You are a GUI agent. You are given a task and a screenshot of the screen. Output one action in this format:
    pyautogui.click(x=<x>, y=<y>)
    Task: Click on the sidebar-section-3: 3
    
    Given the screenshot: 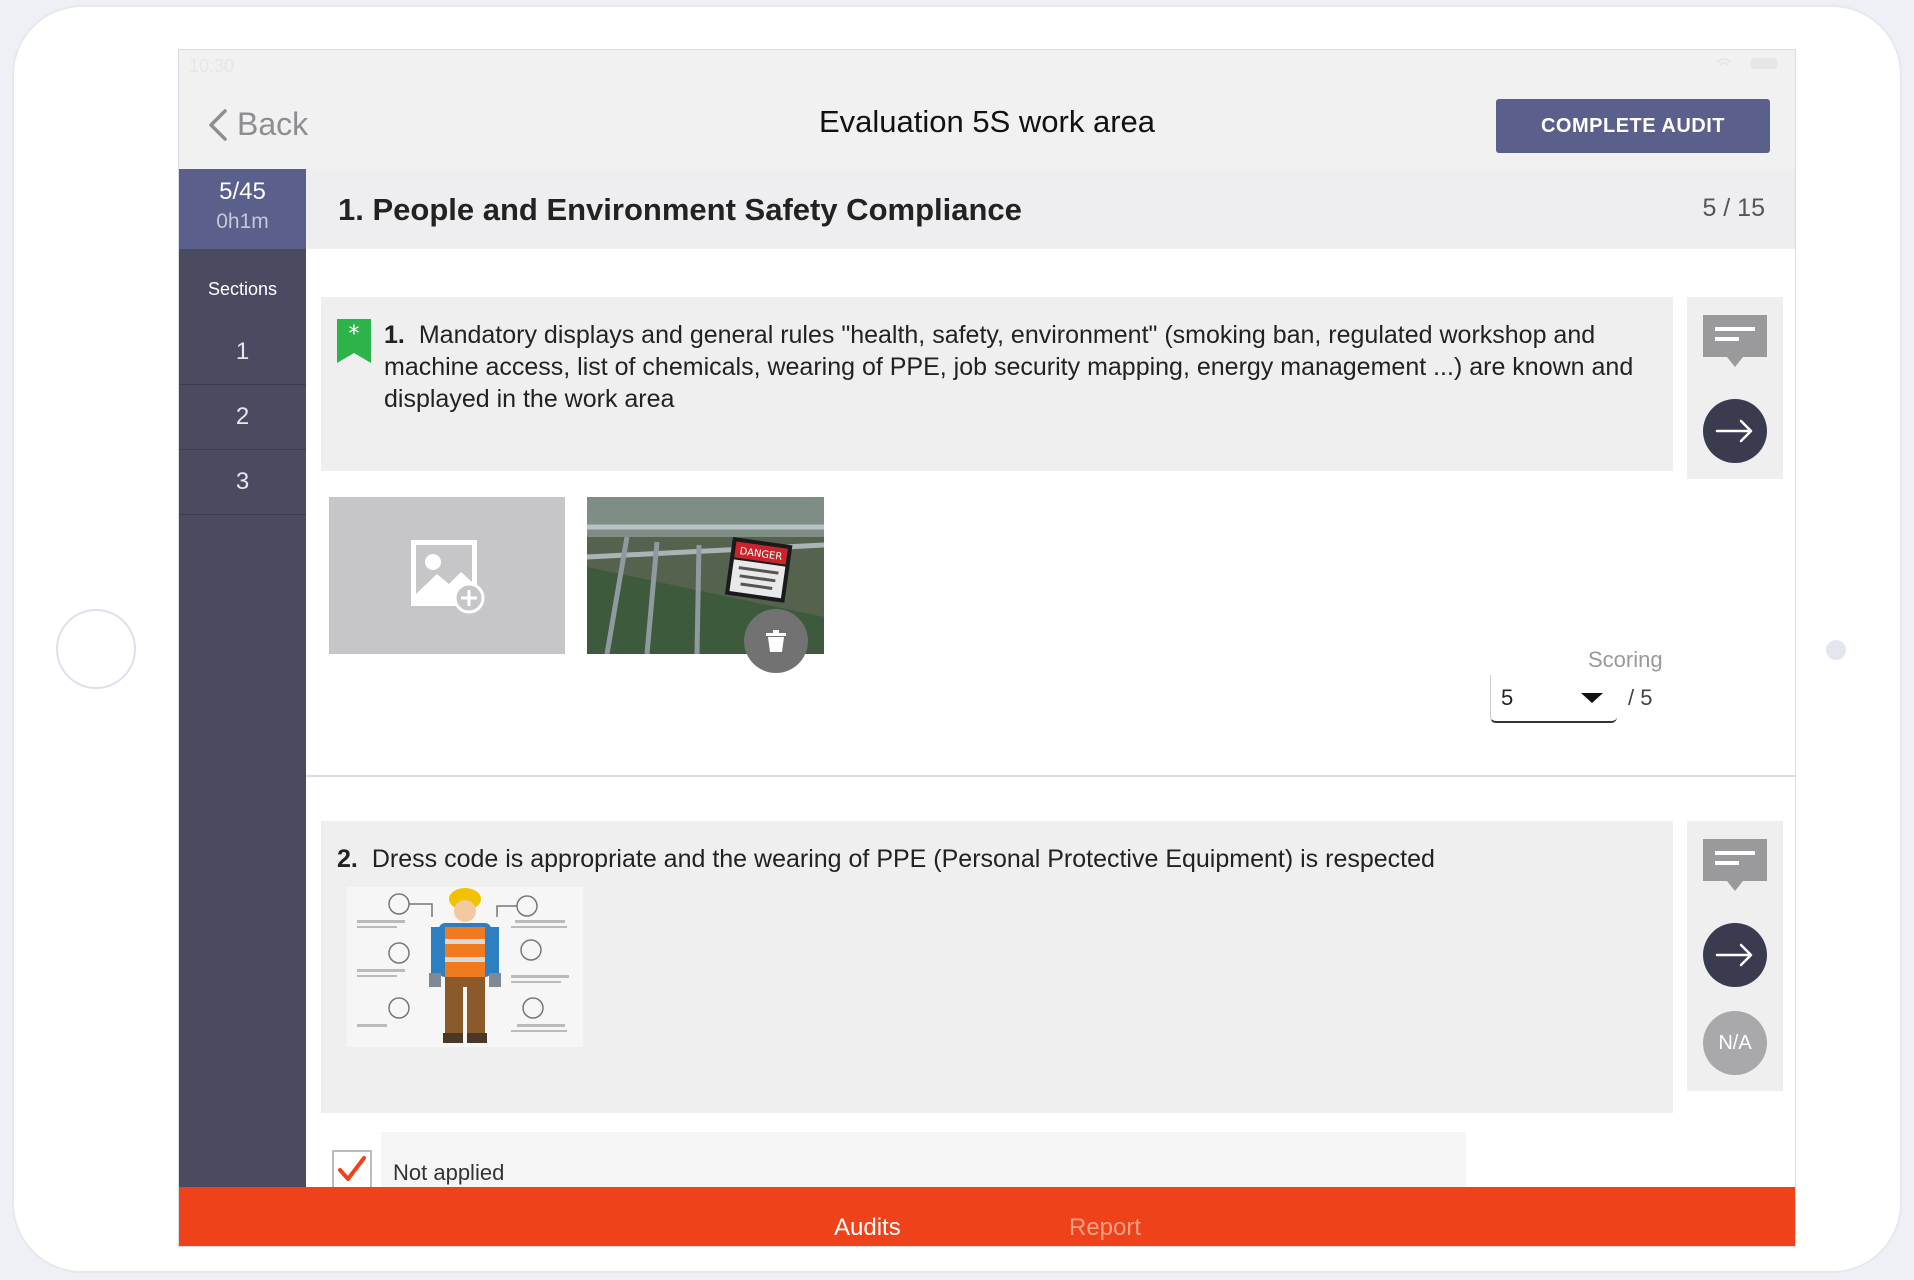 What is the action you would take?
    pyautogui.click(x=242, y=482)
    